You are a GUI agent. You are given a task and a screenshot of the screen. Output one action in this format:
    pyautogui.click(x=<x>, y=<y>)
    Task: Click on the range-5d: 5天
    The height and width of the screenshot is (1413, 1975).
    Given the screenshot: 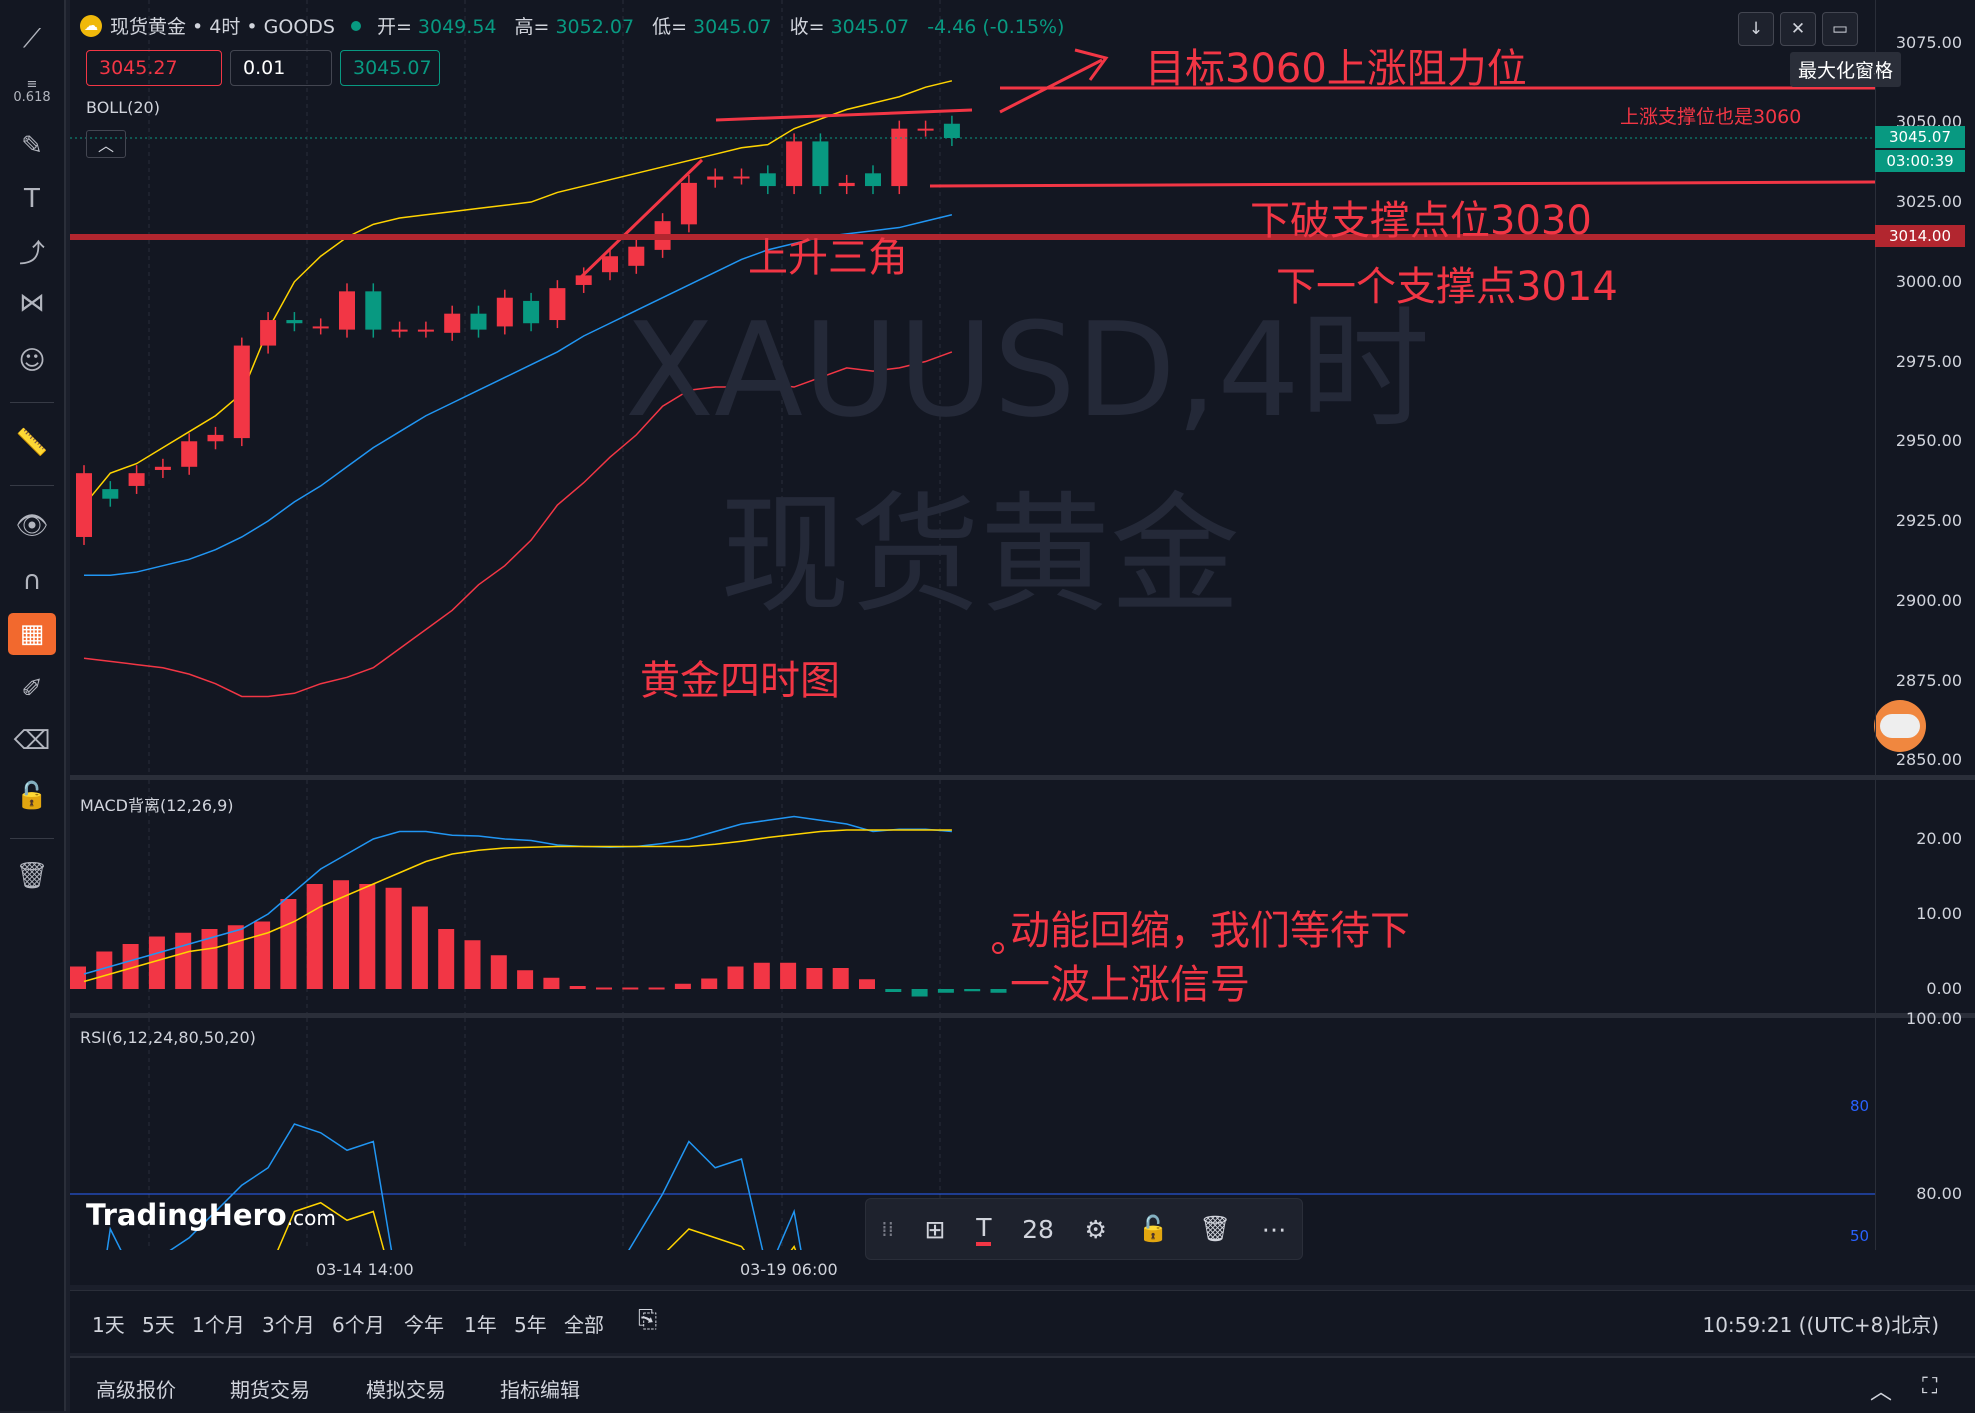 What is the action you would take?
    pyautogui.click(x=158, y=1323)
    